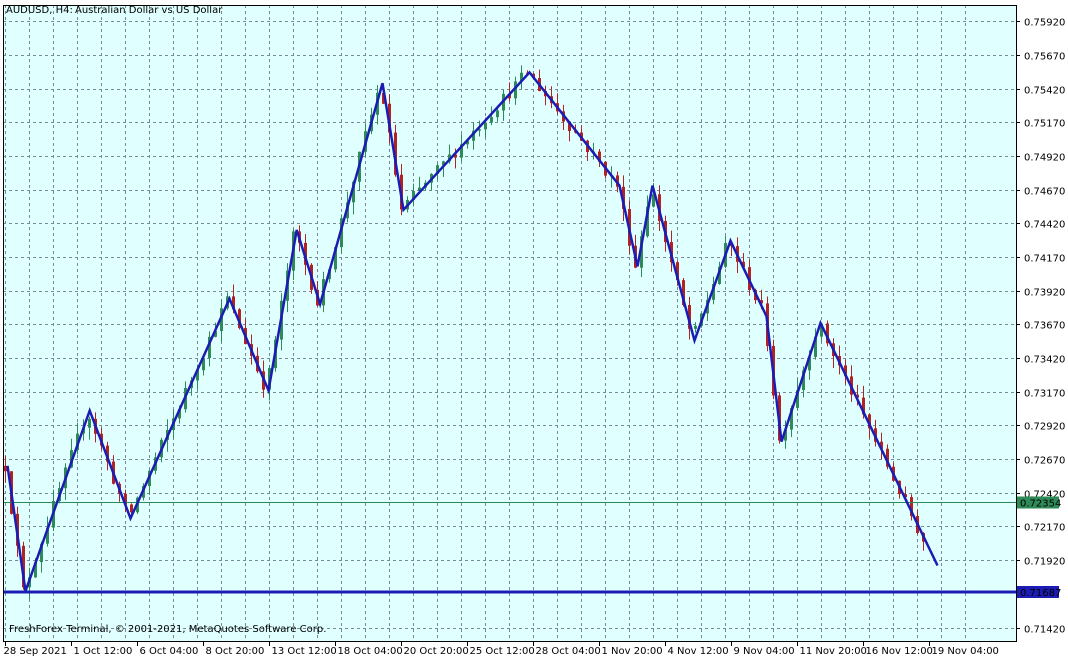  Describe the element at coordinates (1044, 91) in the screenshot. I see `price-tick-label: 0.75420` at that location.